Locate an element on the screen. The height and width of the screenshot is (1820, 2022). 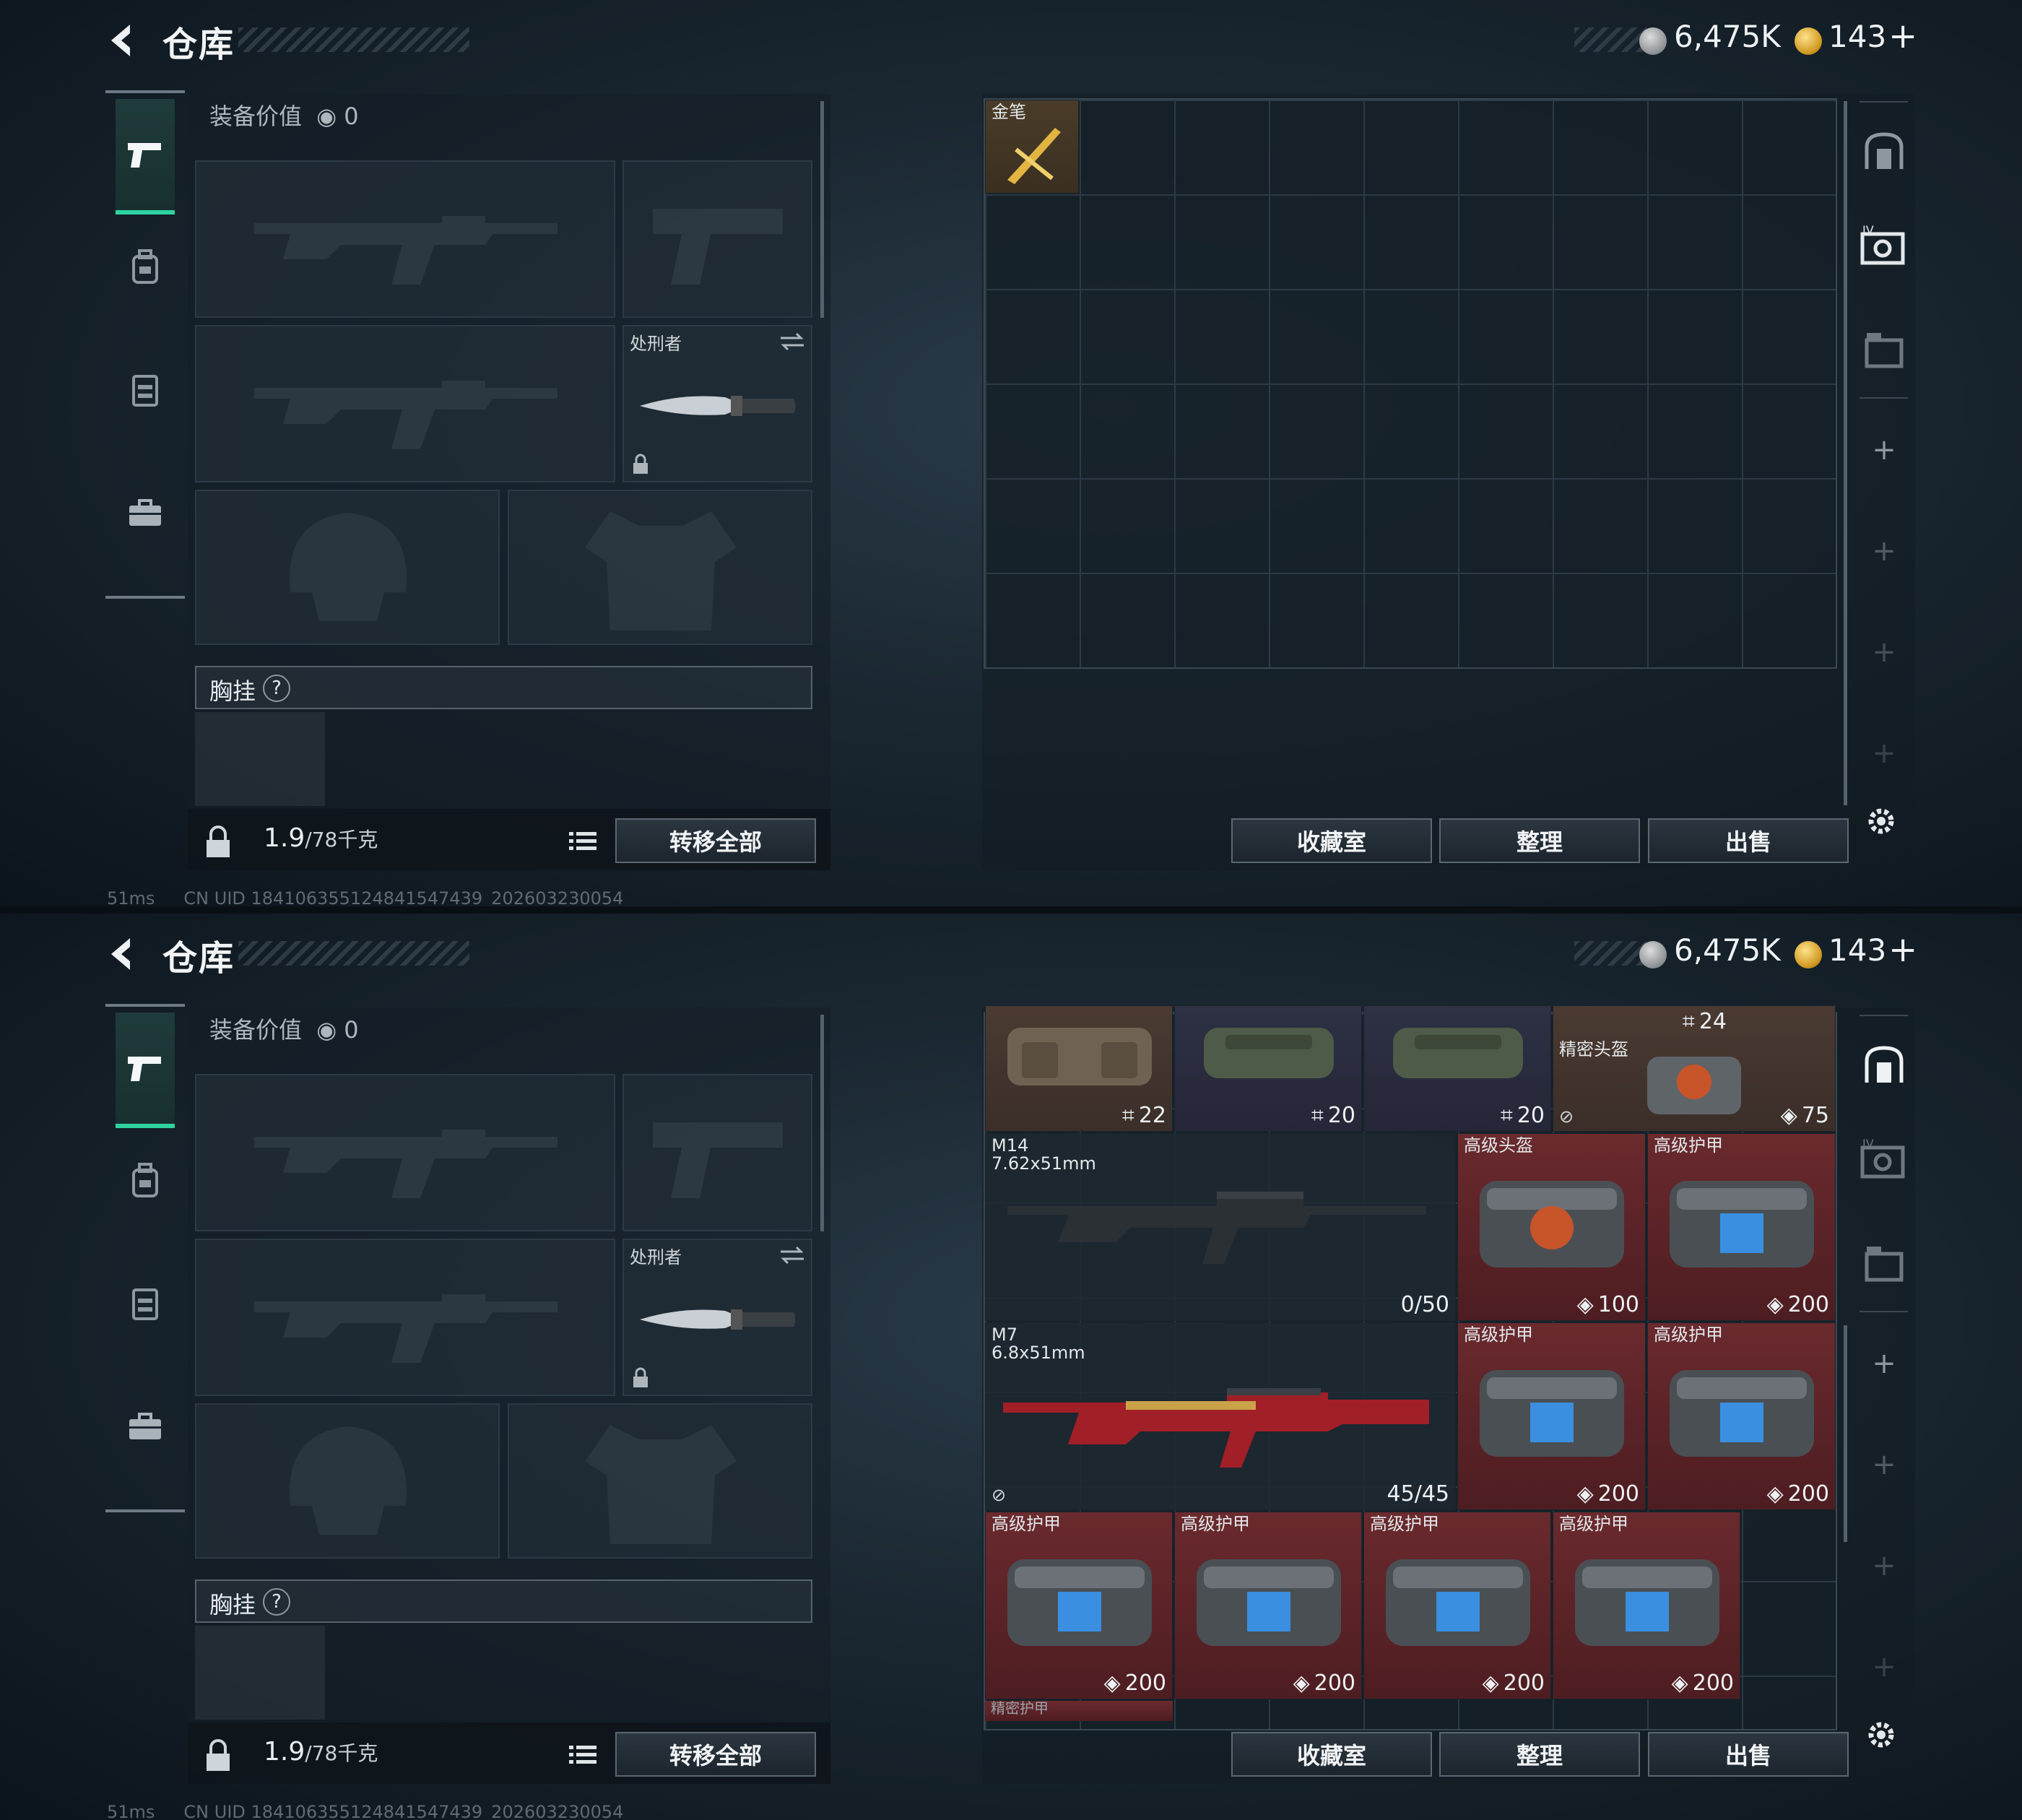
storage-item-backpack: ⌗ 22 is located at coordinates (1079, 1068).